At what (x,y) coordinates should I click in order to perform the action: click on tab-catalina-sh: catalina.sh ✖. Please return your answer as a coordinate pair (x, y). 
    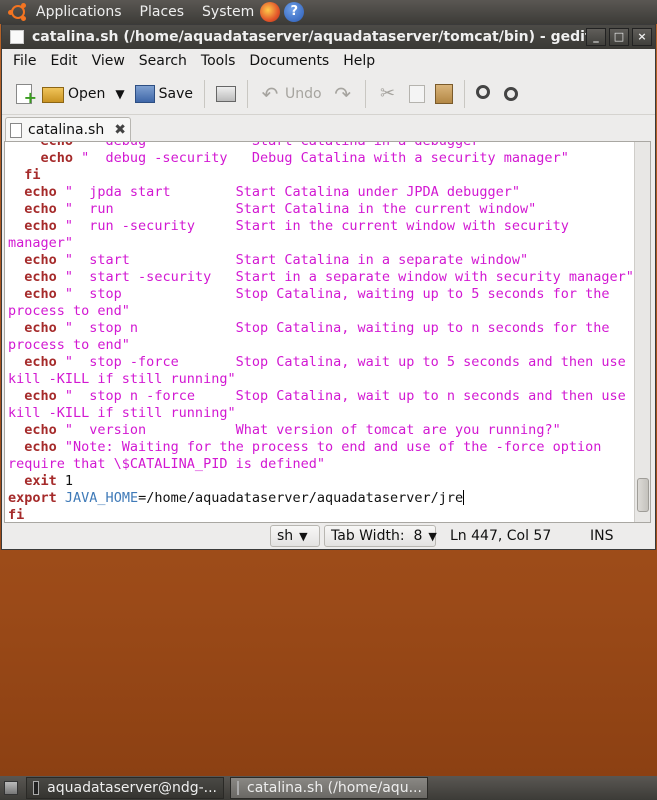
    Looking at the image, I should click on (68, 129).